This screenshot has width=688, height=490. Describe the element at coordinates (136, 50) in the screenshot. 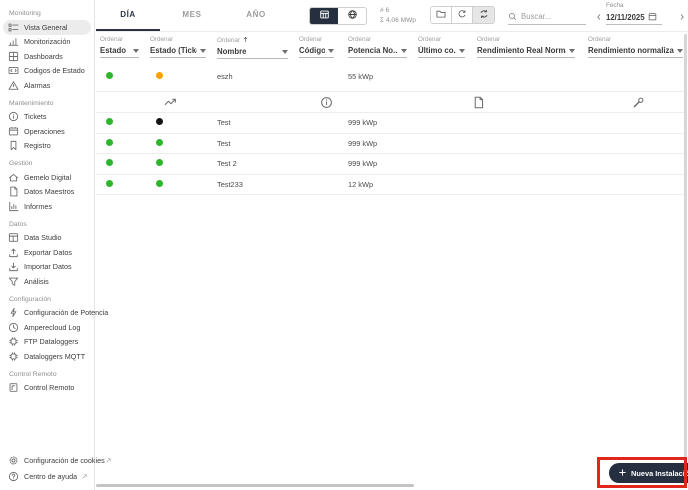

I see `chevron-down-icon` at that location.